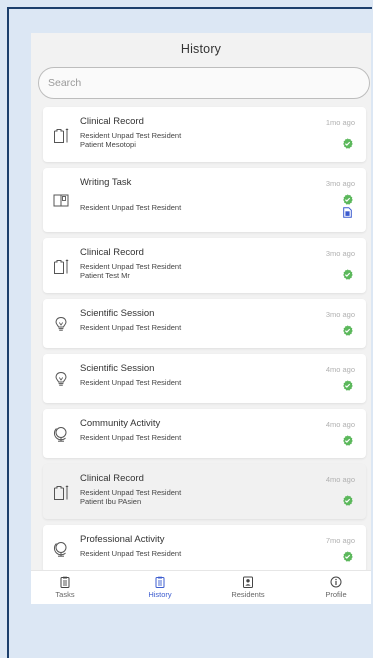 The width and height of the screenshot is (373, 658). What do you see at coordinates (336, 582) in the screenshot?
I see `info-circle-icon` at bounding box center [336, 582].